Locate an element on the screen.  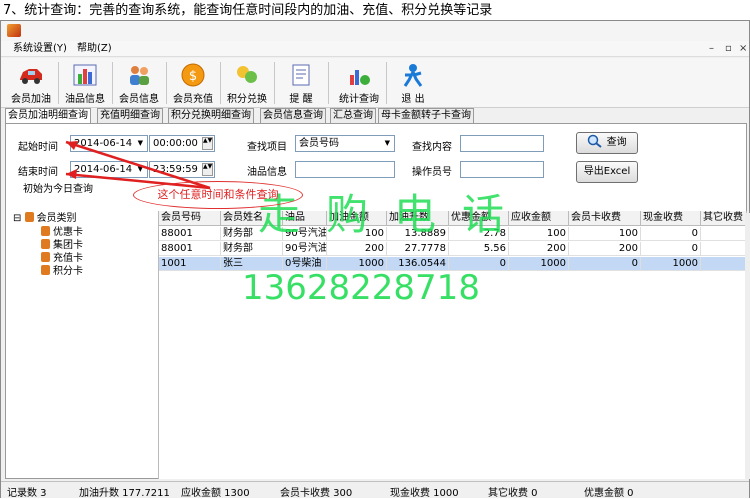
status-card-fee: 会员卡收费 300 is located at coordinates (316, 493).